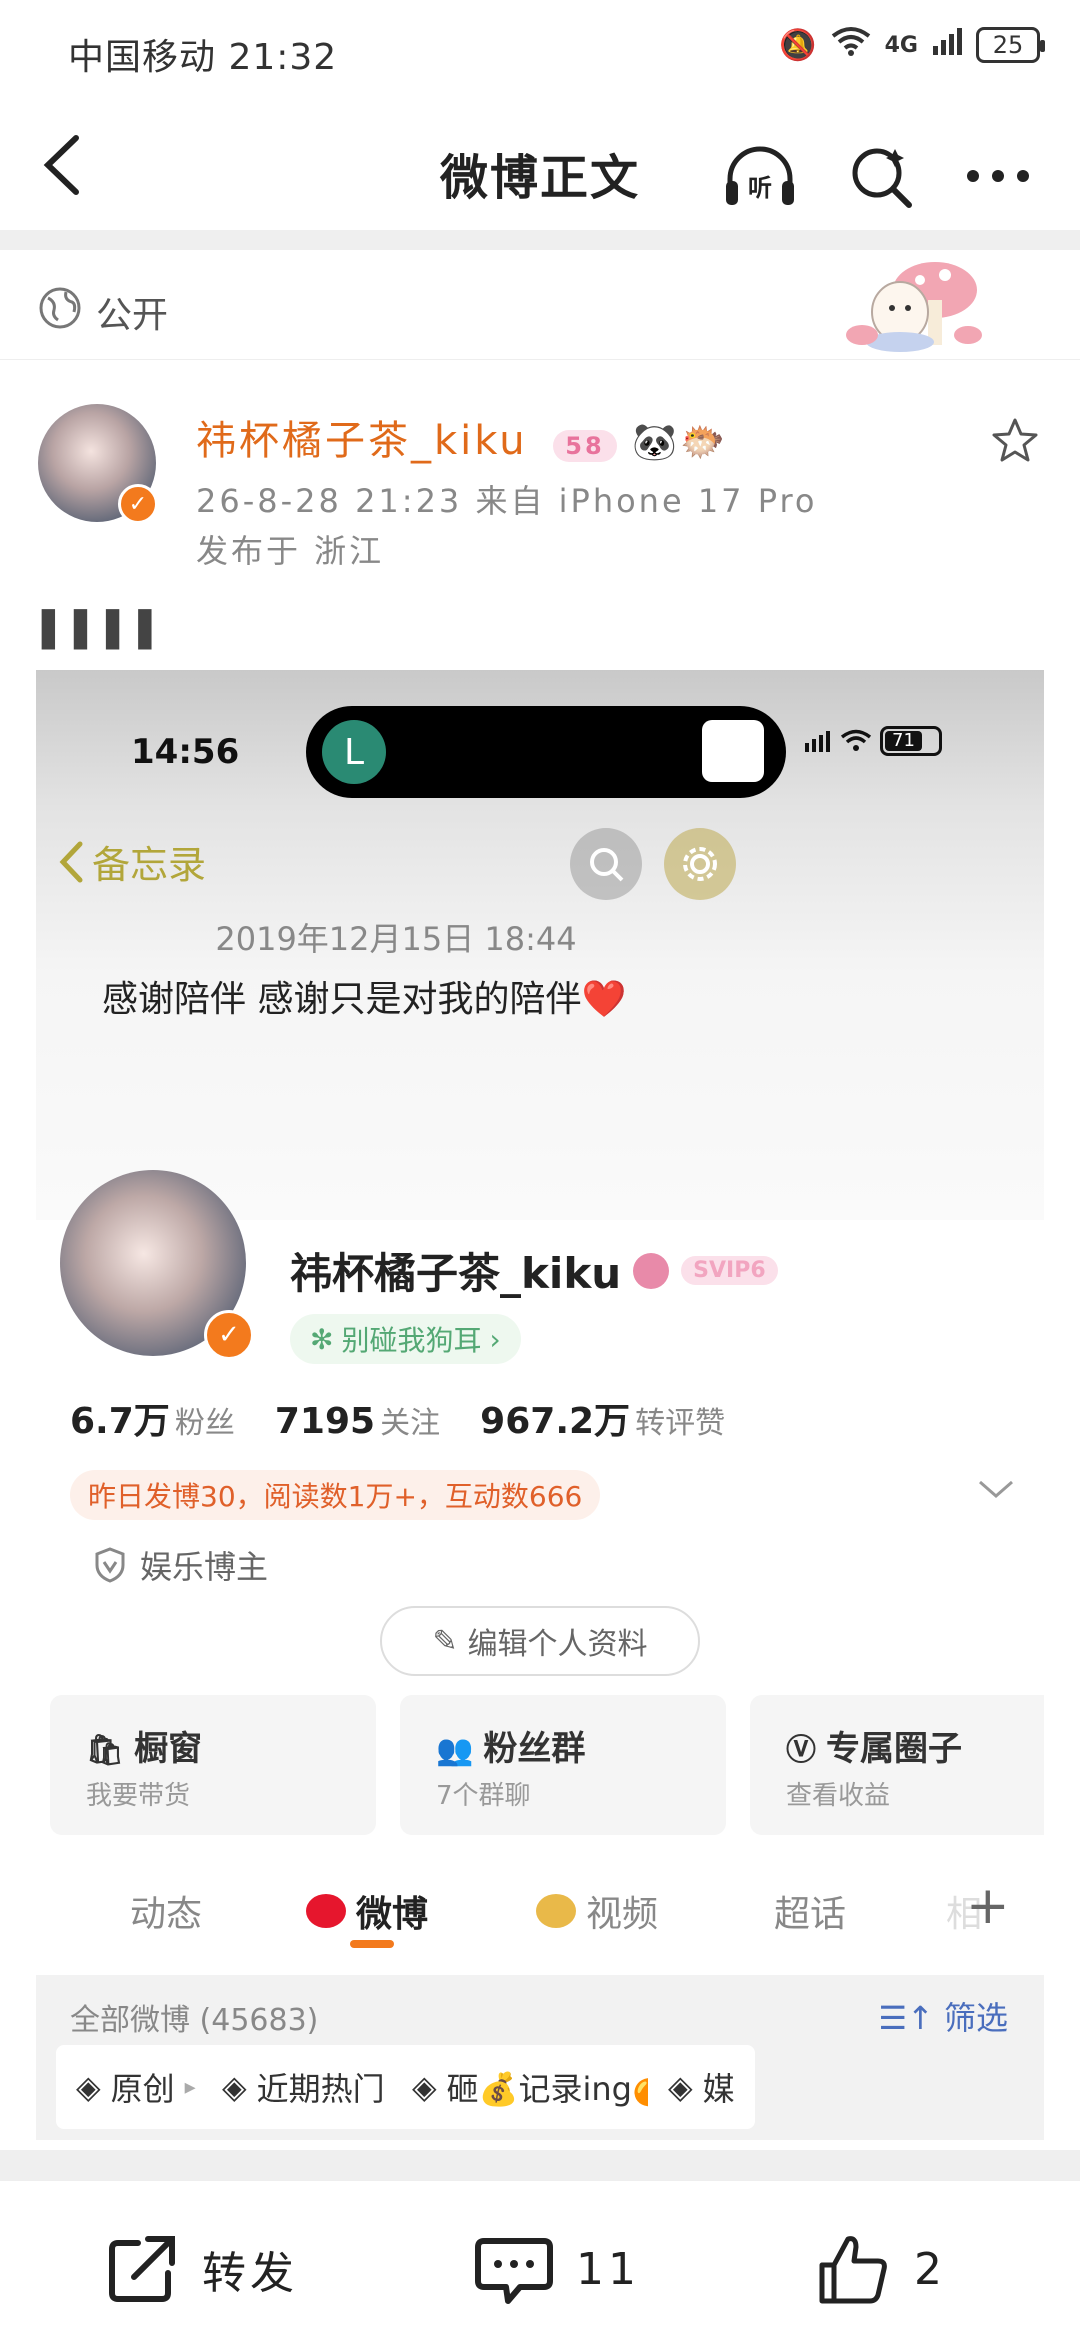  I want to click on headphone-icon: 听, so click(760, 175).